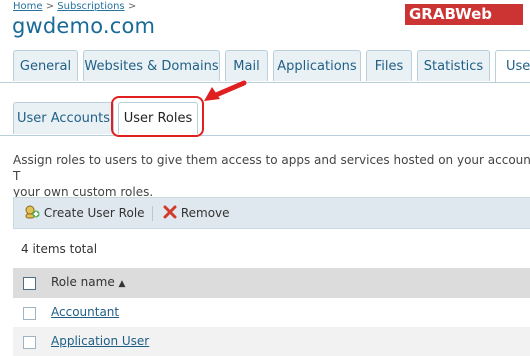 The height and width of the screenshot is (356, 530). What do you see at coordinates (151, 65) in the screenshot?
I see `tab-websites-domains: Websites & Domains` at bounding box center [151, 65].